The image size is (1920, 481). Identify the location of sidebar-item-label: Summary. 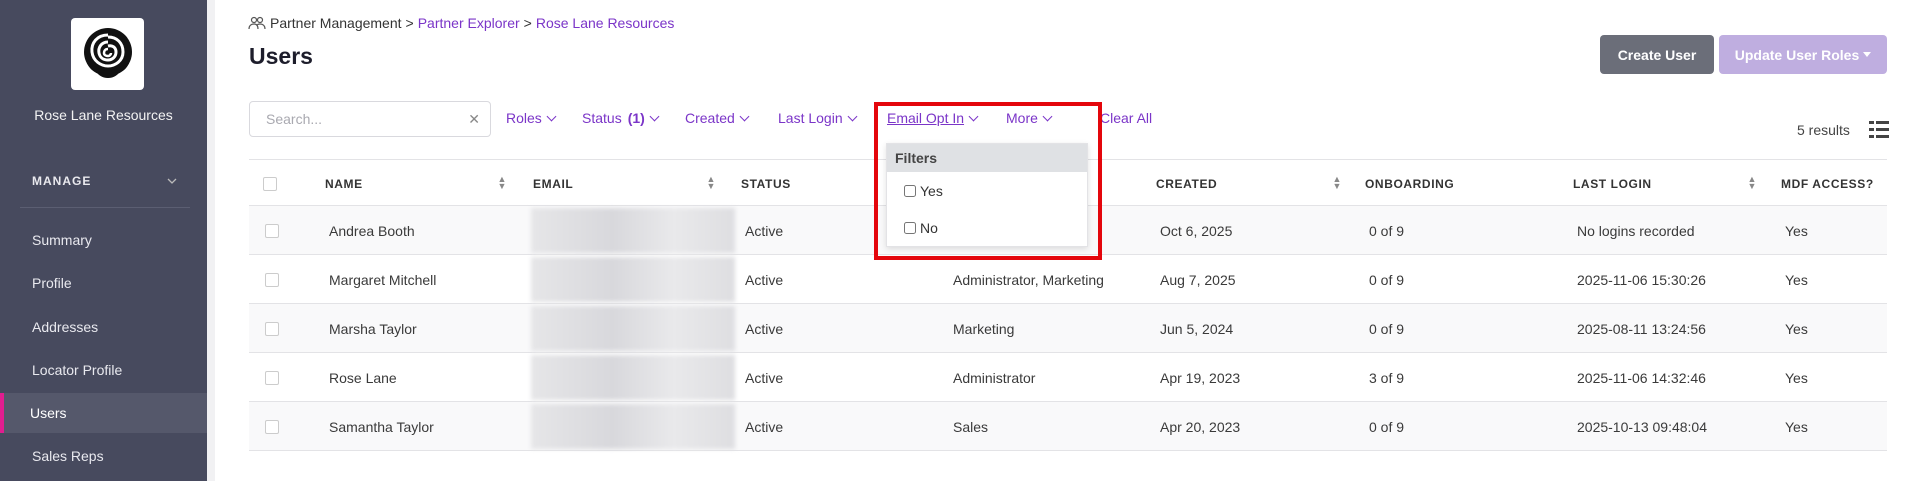
(62, 240).